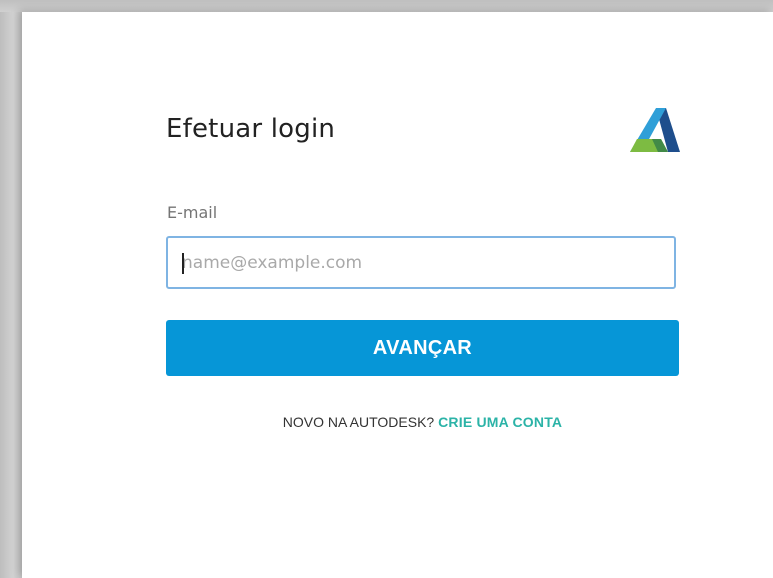  Describe the element at coordinates (192, 212) in the screenshot. I see `email-label: E-mail` at that location.